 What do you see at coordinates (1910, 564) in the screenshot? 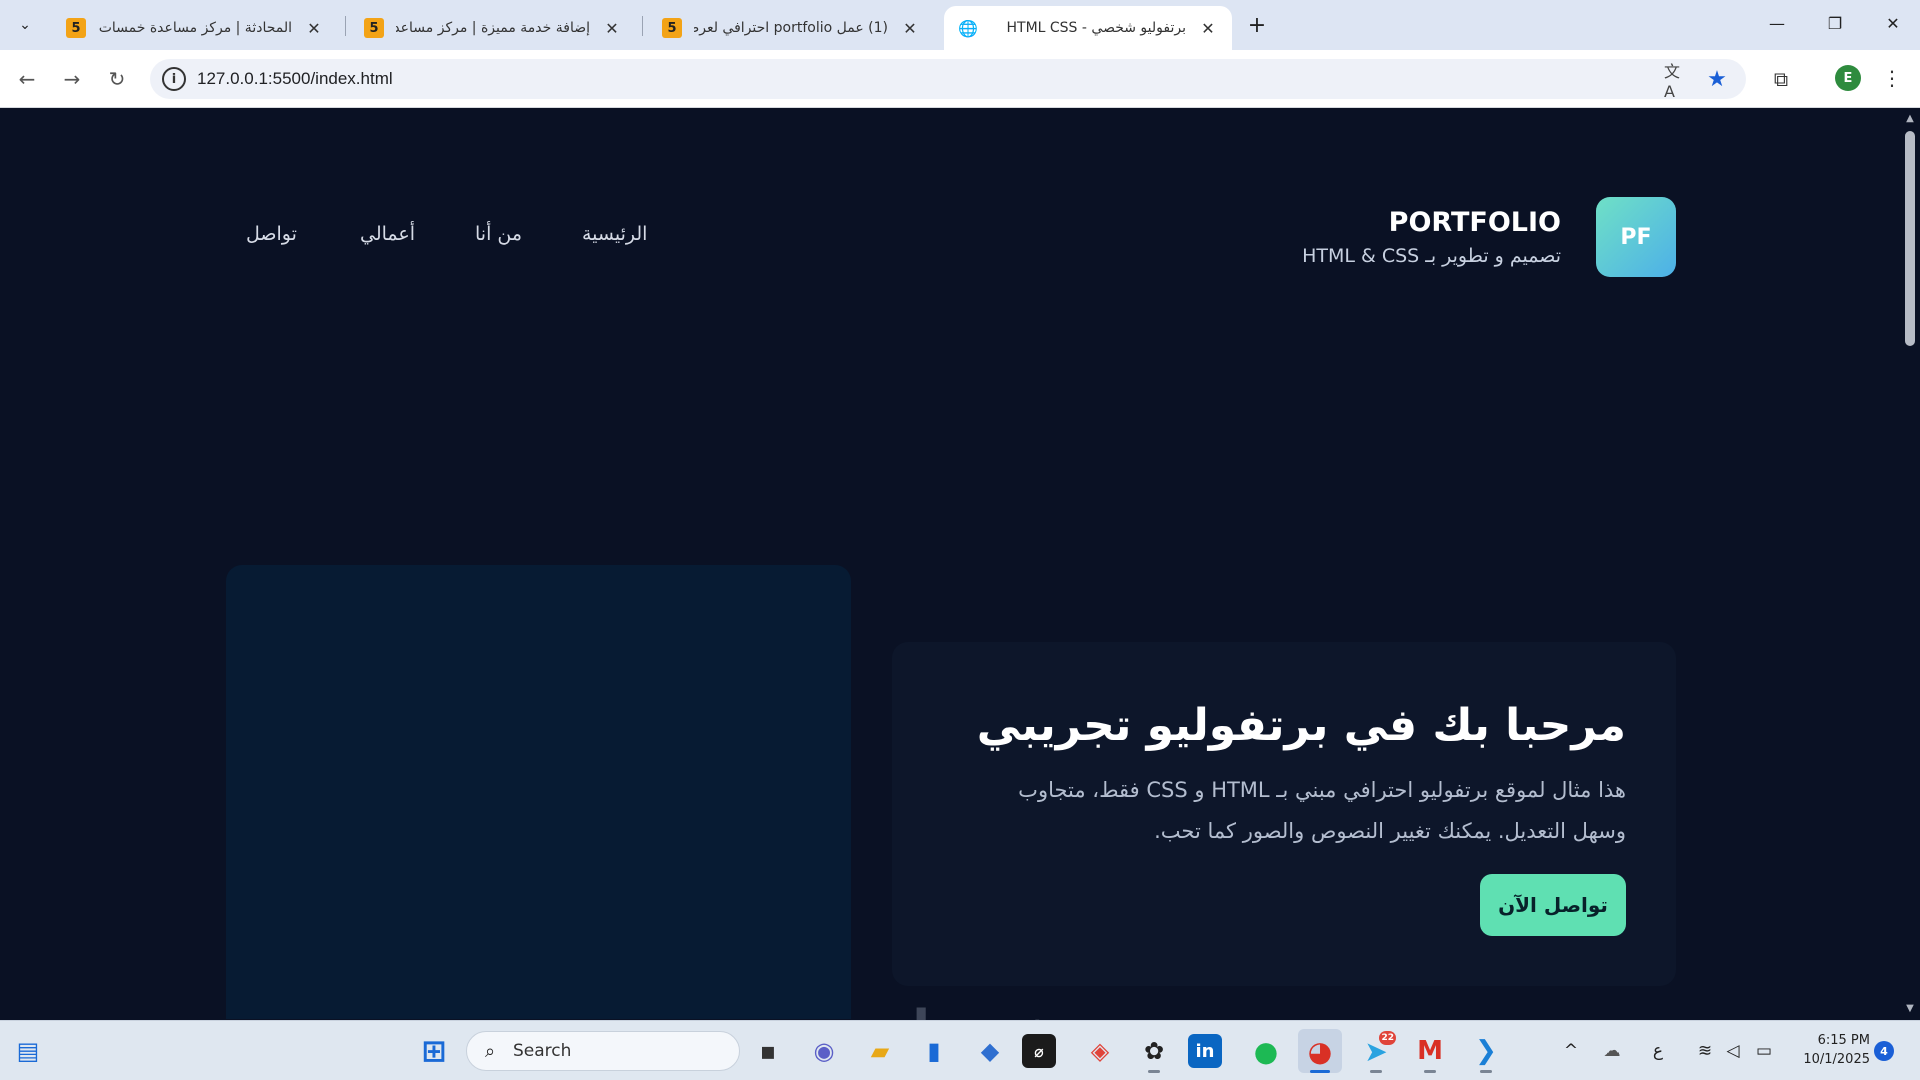
I see `page-scrollbar: ▲ ▼` at bounding box center [1910, 564].